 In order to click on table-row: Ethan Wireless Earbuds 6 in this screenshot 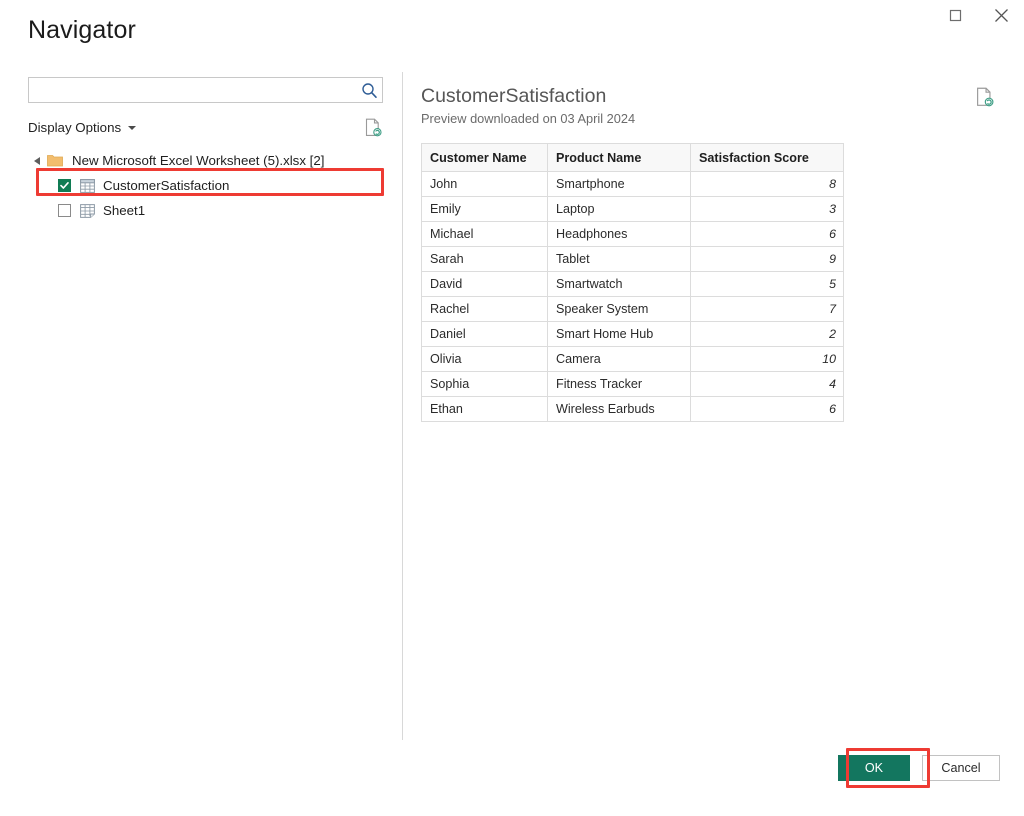, I will do `click(632, 409)`.